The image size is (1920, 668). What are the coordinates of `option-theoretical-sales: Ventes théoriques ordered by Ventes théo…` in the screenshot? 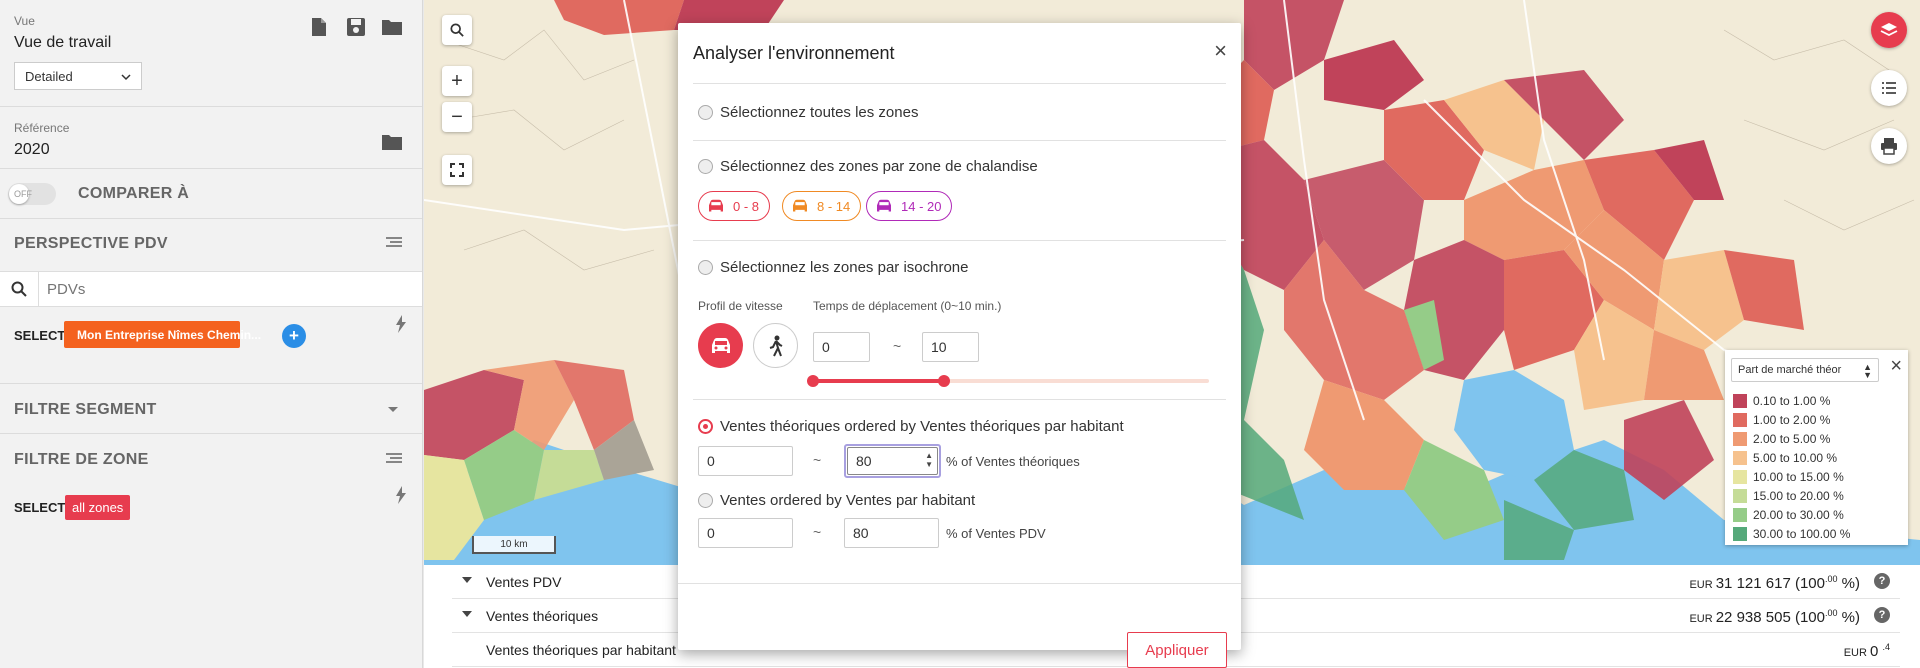 It's located at (922, 426).